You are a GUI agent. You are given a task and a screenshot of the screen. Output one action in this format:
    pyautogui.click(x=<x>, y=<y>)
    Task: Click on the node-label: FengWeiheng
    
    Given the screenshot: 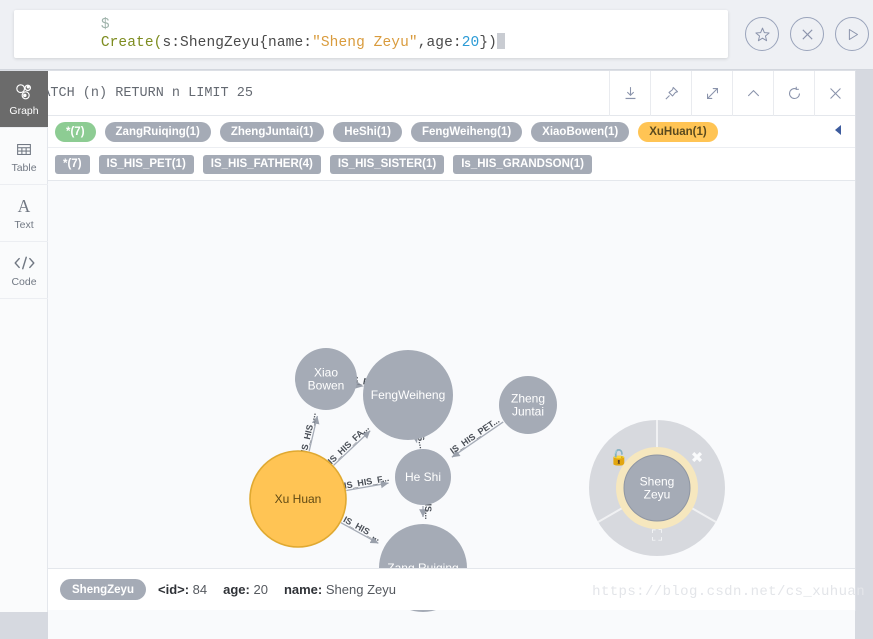 What is the action you would take?
    pyautogui.click(x=408, y=395)
    